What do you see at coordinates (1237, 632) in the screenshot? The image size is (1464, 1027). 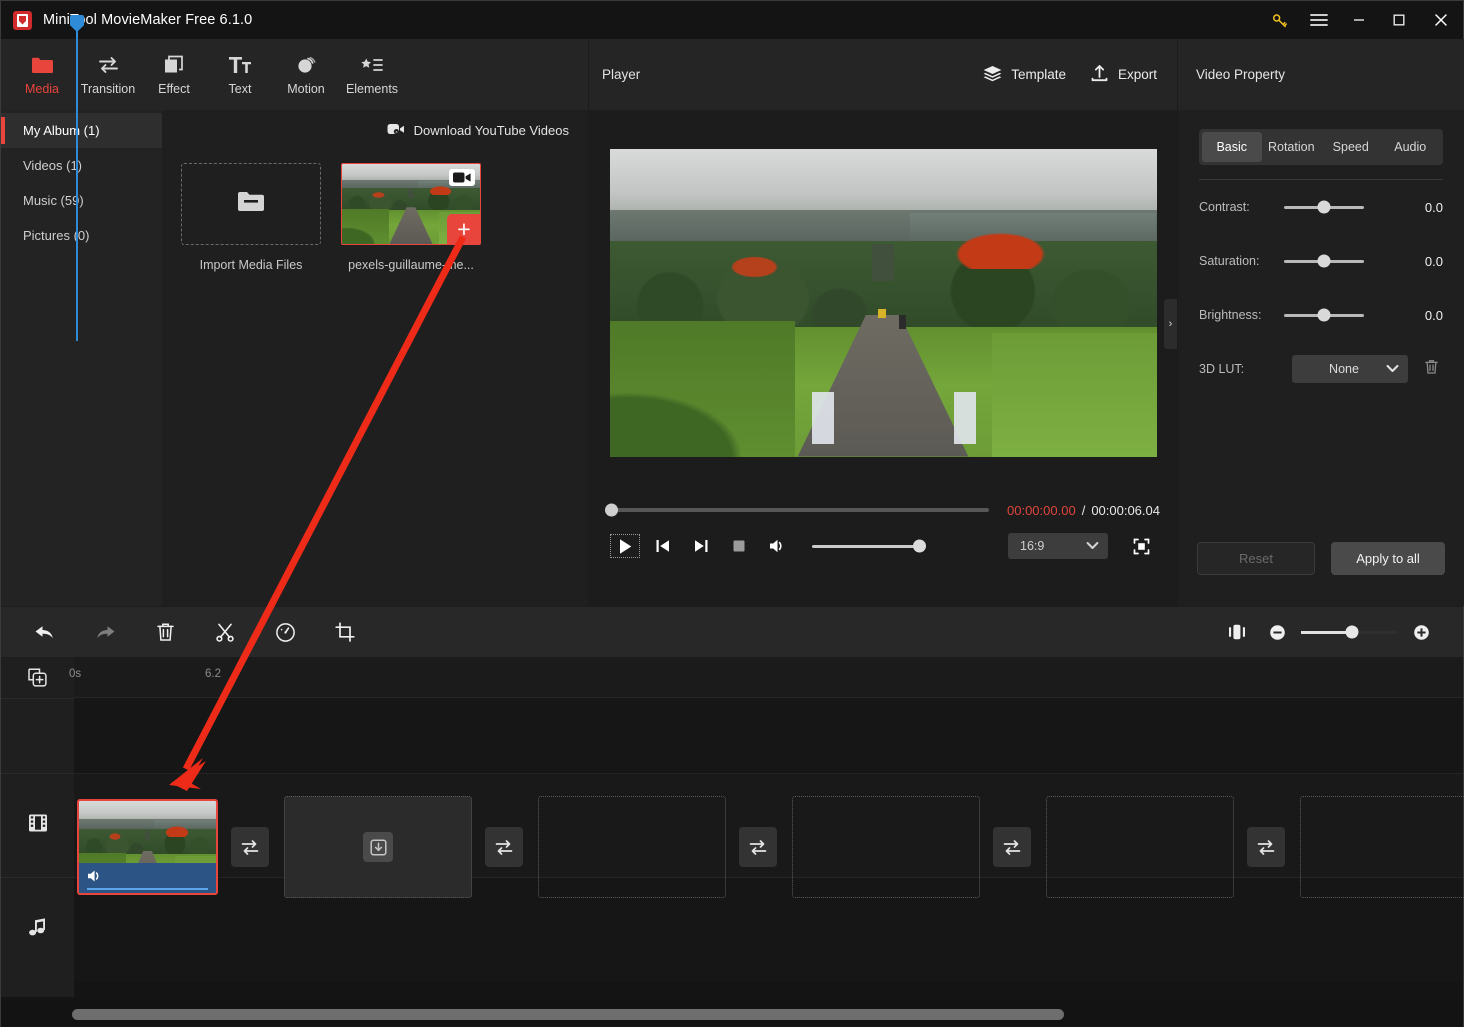 I see `fit-timeline-icon` at bounding box center [1237, 632].